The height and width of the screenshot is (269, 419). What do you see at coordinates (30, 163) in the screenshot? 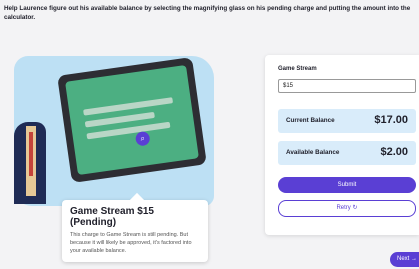
I see `person-figure` at bounding box center [30, 163].